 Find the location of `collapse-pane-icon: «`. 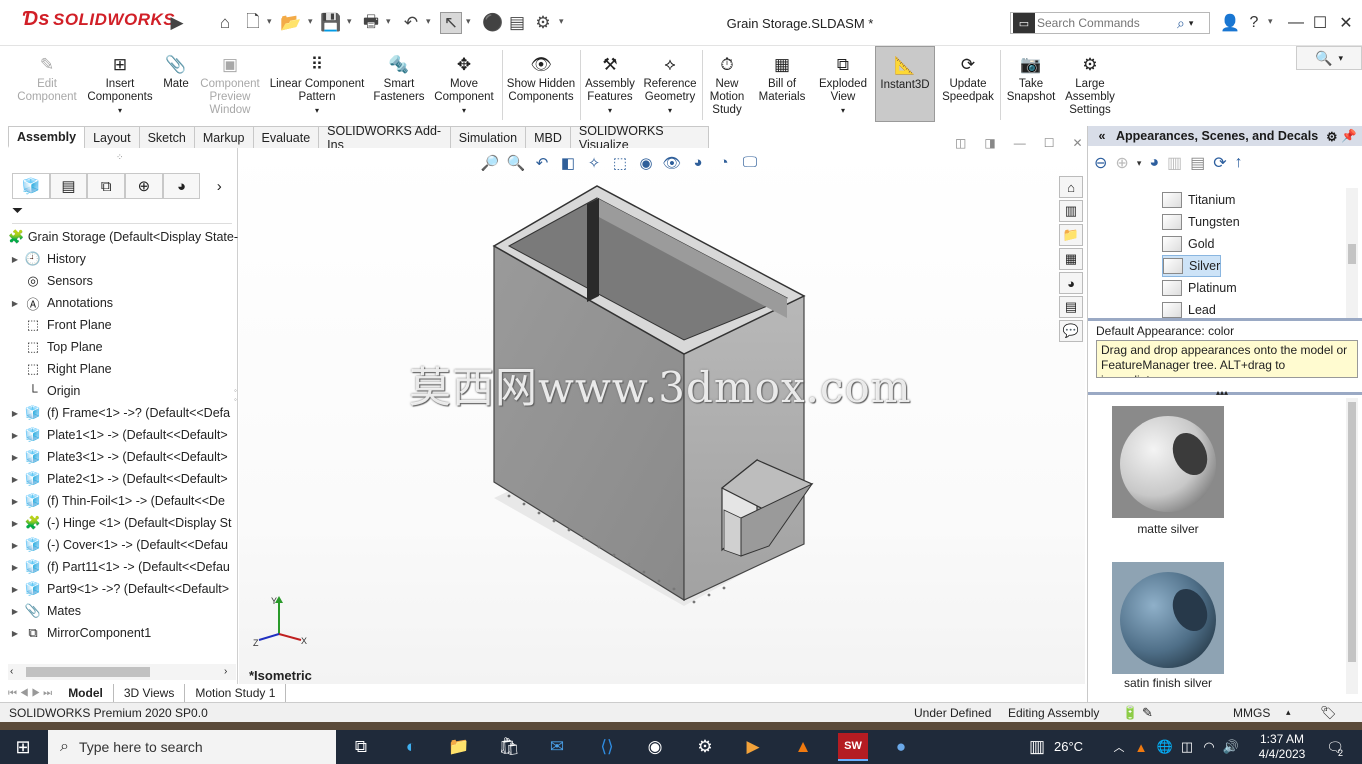

collapse-pane-icon: « is located at coordinates (1102, 136).